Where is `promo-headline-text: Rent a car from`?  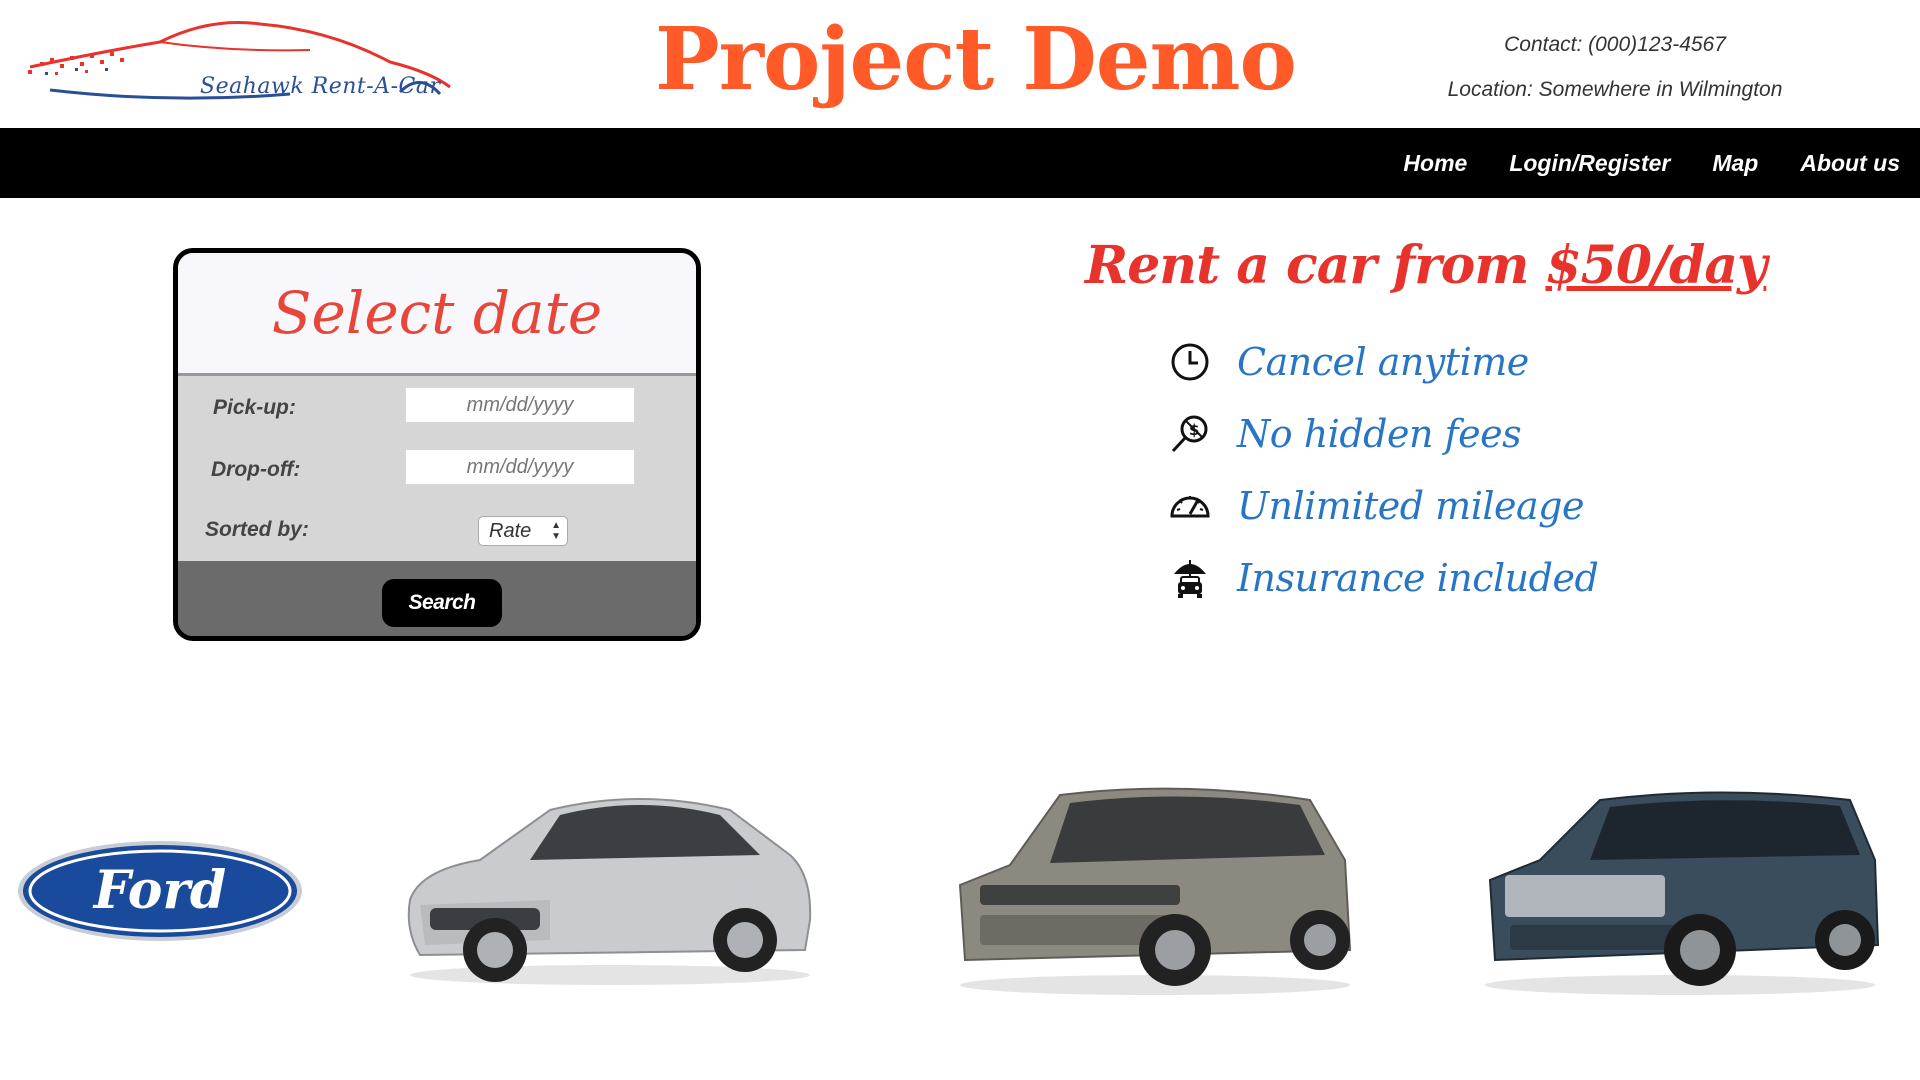 promo-headline-text: Rent a car from is located at coordinates (1315, 265).